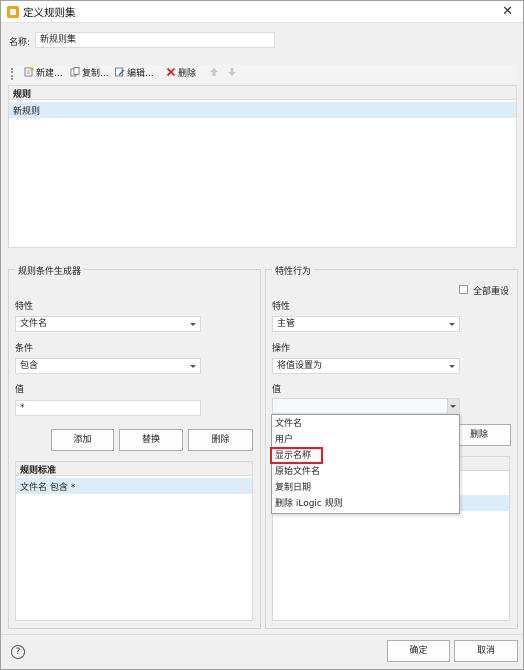 Image resolution: width=524 pixels, height=670 pixels. I want to click on reset-all-label: 全部重设, so click(491, 292).